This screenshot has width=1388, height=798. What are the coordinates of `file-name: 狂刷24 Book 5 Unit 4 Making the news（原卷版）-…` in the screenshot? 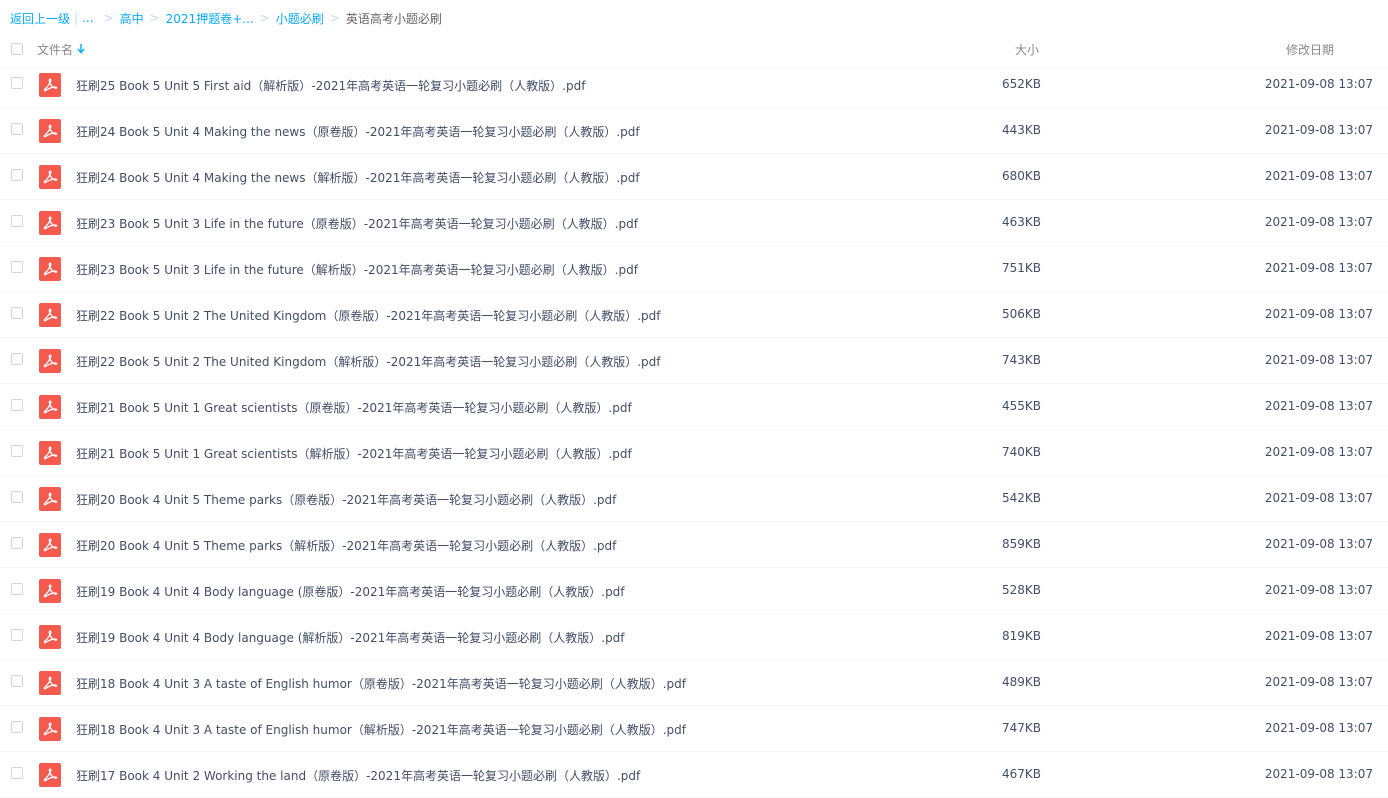 It's located at (358, 131).